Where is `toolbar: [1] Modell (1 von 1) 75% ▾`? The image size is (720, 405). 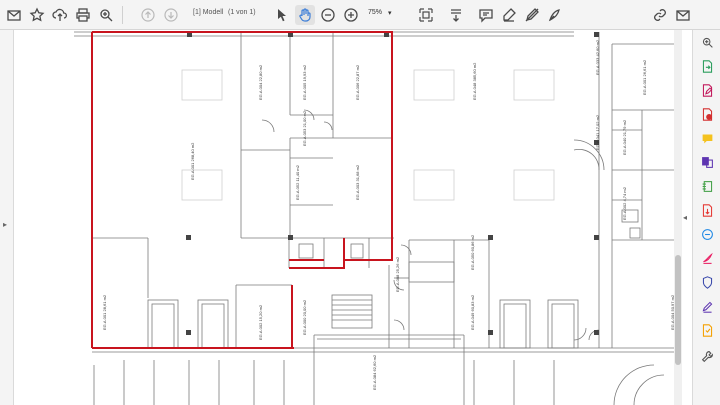 toolbar: [1] Modell (1 von 1) 75% ▾ is located at coordinates (360, 15).